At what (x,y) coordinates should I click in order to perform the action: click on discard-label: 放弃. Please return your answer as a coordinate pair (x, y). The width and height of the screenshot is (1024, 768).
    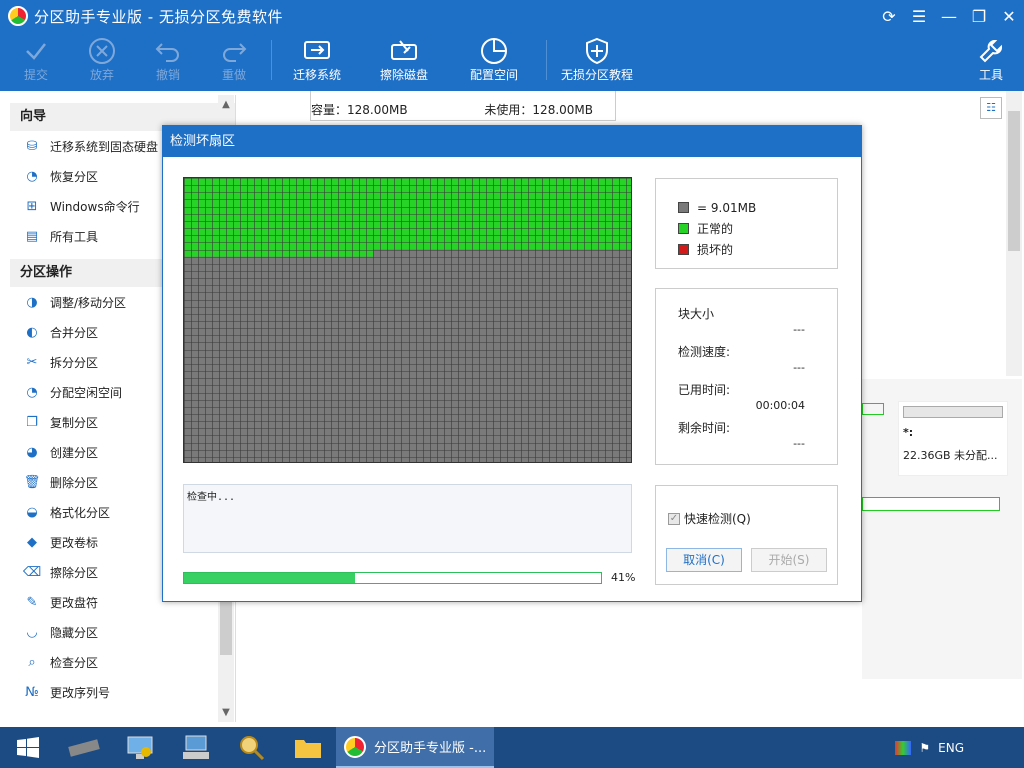
    Looking at the image, I should click on (101, 75).